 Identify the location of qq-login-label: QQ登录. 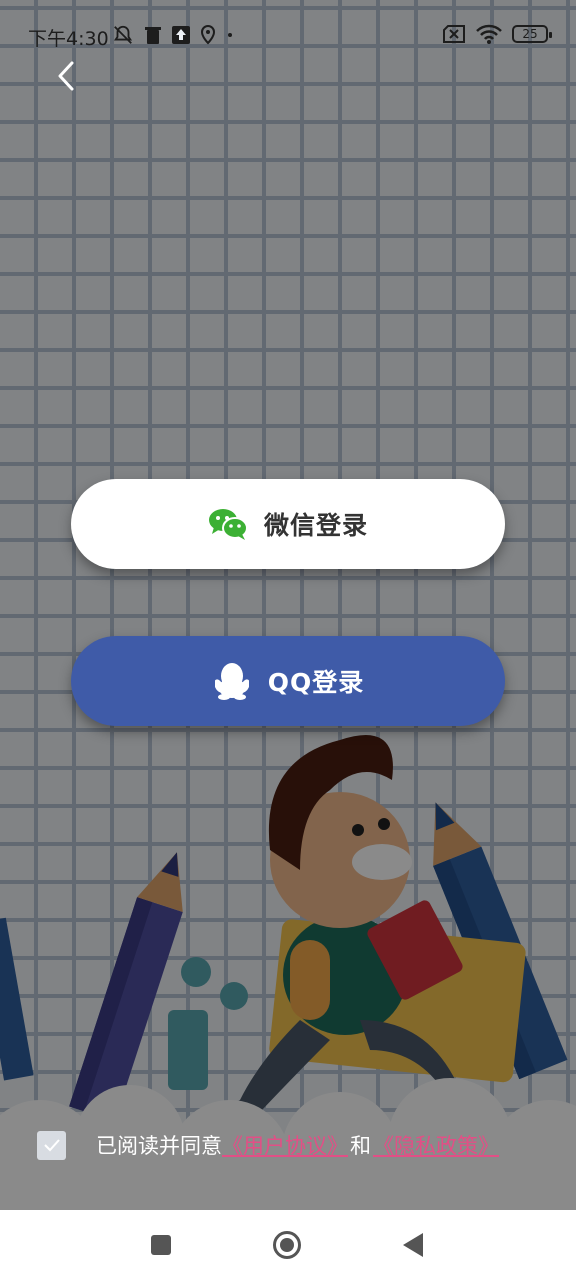
(316, 682).